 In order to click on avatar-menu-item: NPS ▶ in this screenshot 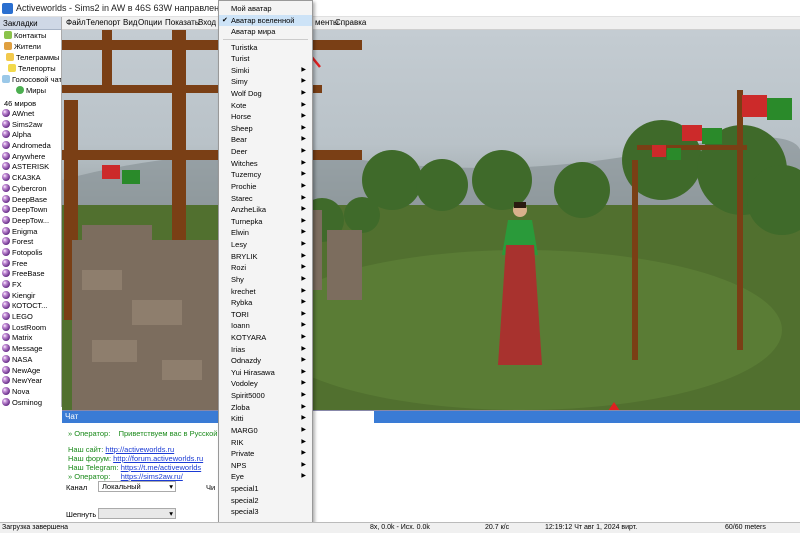, I will do `click(265, 466)`.